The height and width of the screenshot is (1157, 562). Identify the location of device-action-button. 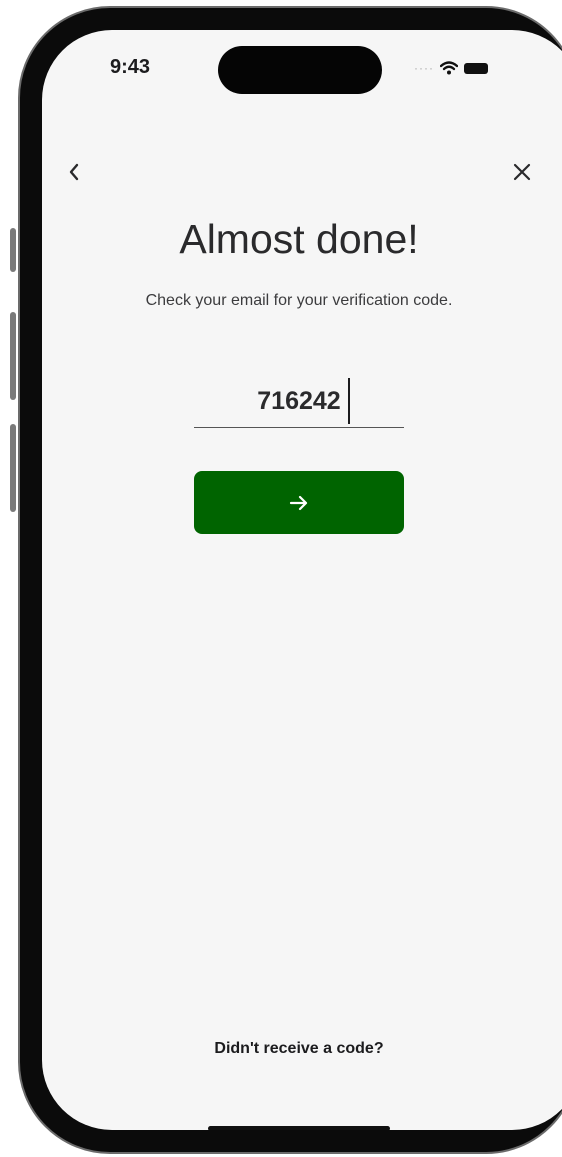
(13, 250).